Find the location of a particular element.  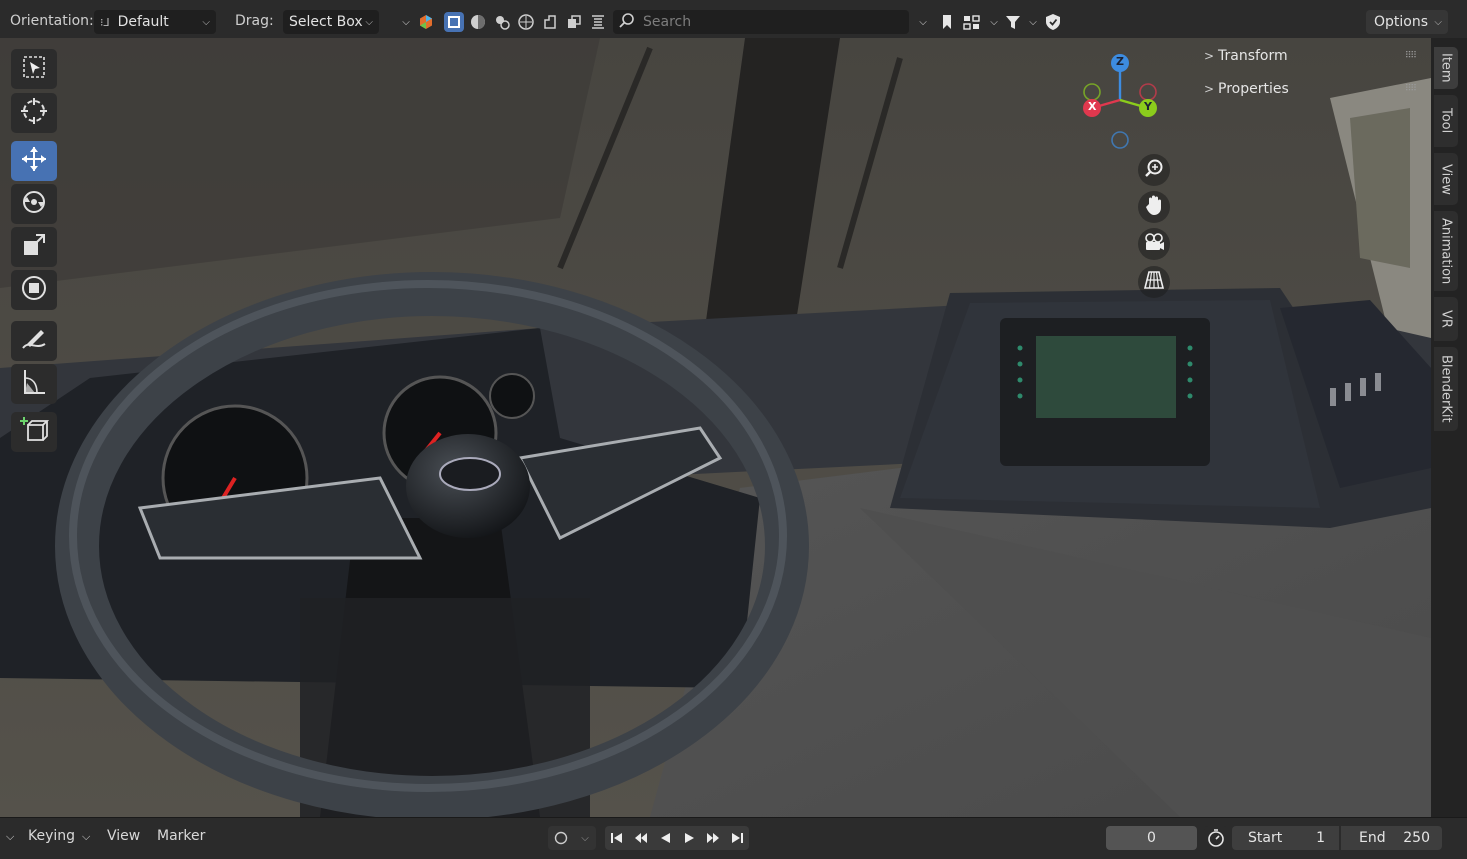

tab-item: Item is located at coordinates (1446, 68).